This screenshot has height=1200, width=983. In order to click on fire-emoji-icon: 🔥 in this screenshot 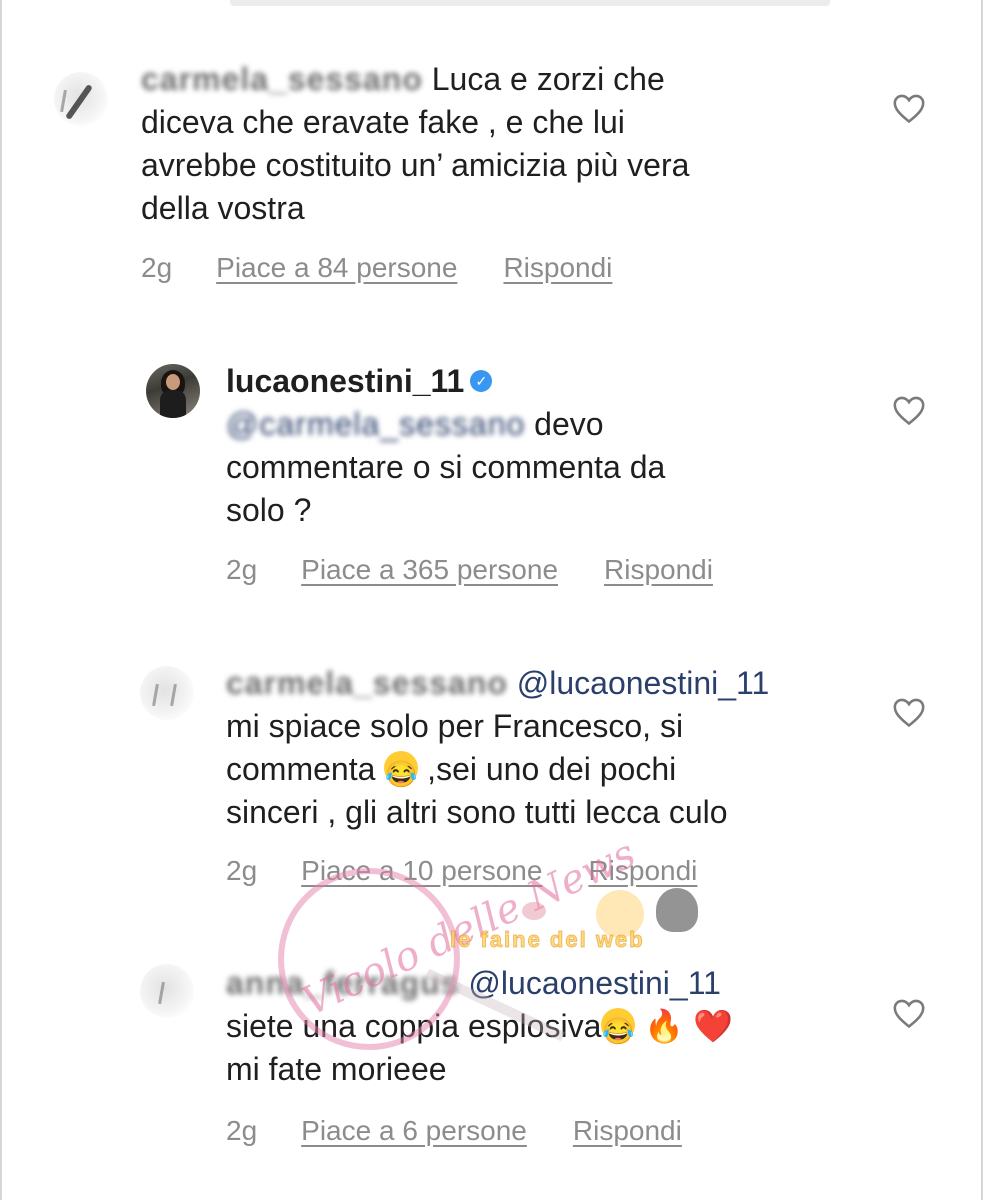, I will do `click(664, 1026)`.